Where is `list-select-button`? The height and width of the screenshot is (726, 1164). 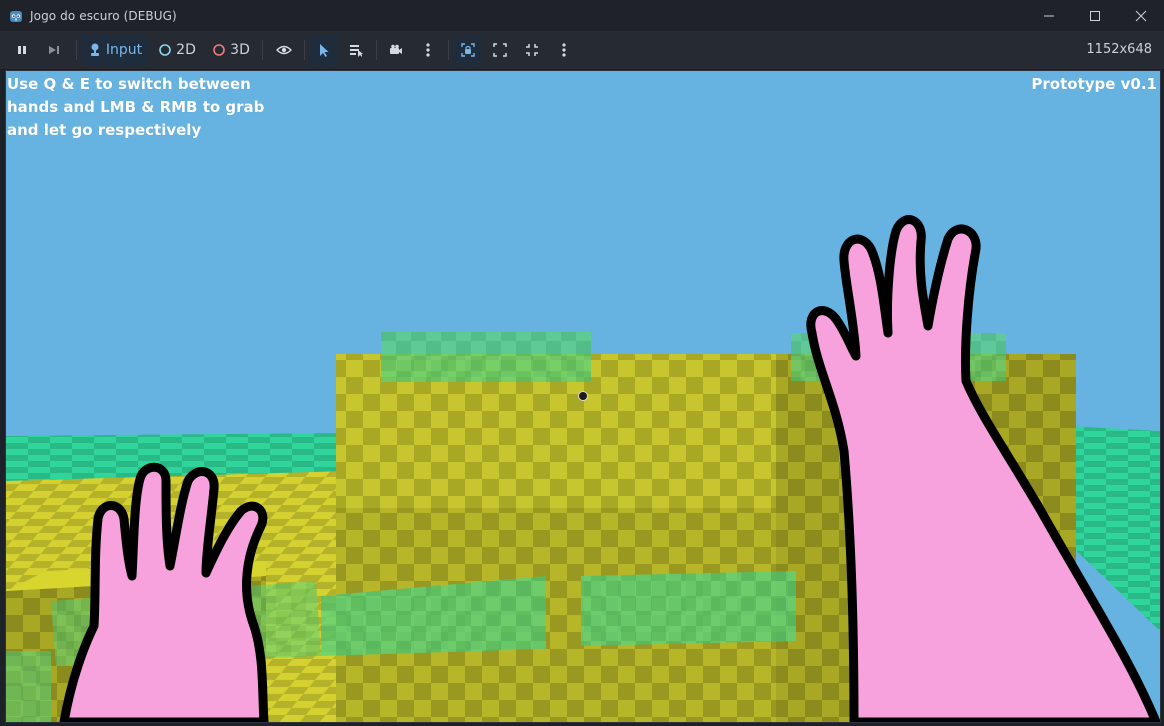
list-select-button is located at coordinates (356, 50).